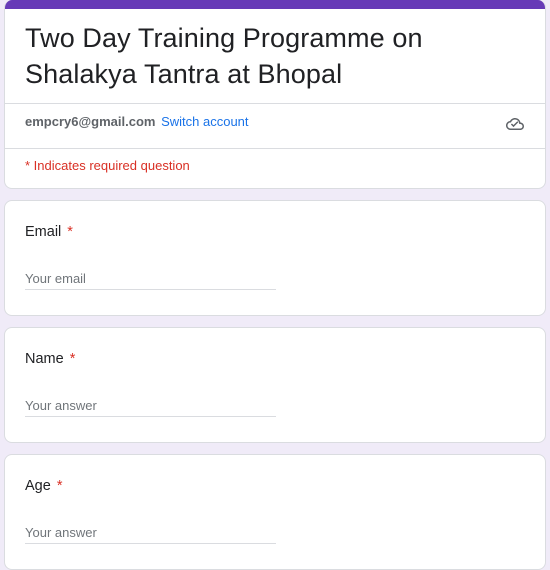 The height and width of the screenshot is (570, 550). I want to click on accent-bar, so click(275, 4).